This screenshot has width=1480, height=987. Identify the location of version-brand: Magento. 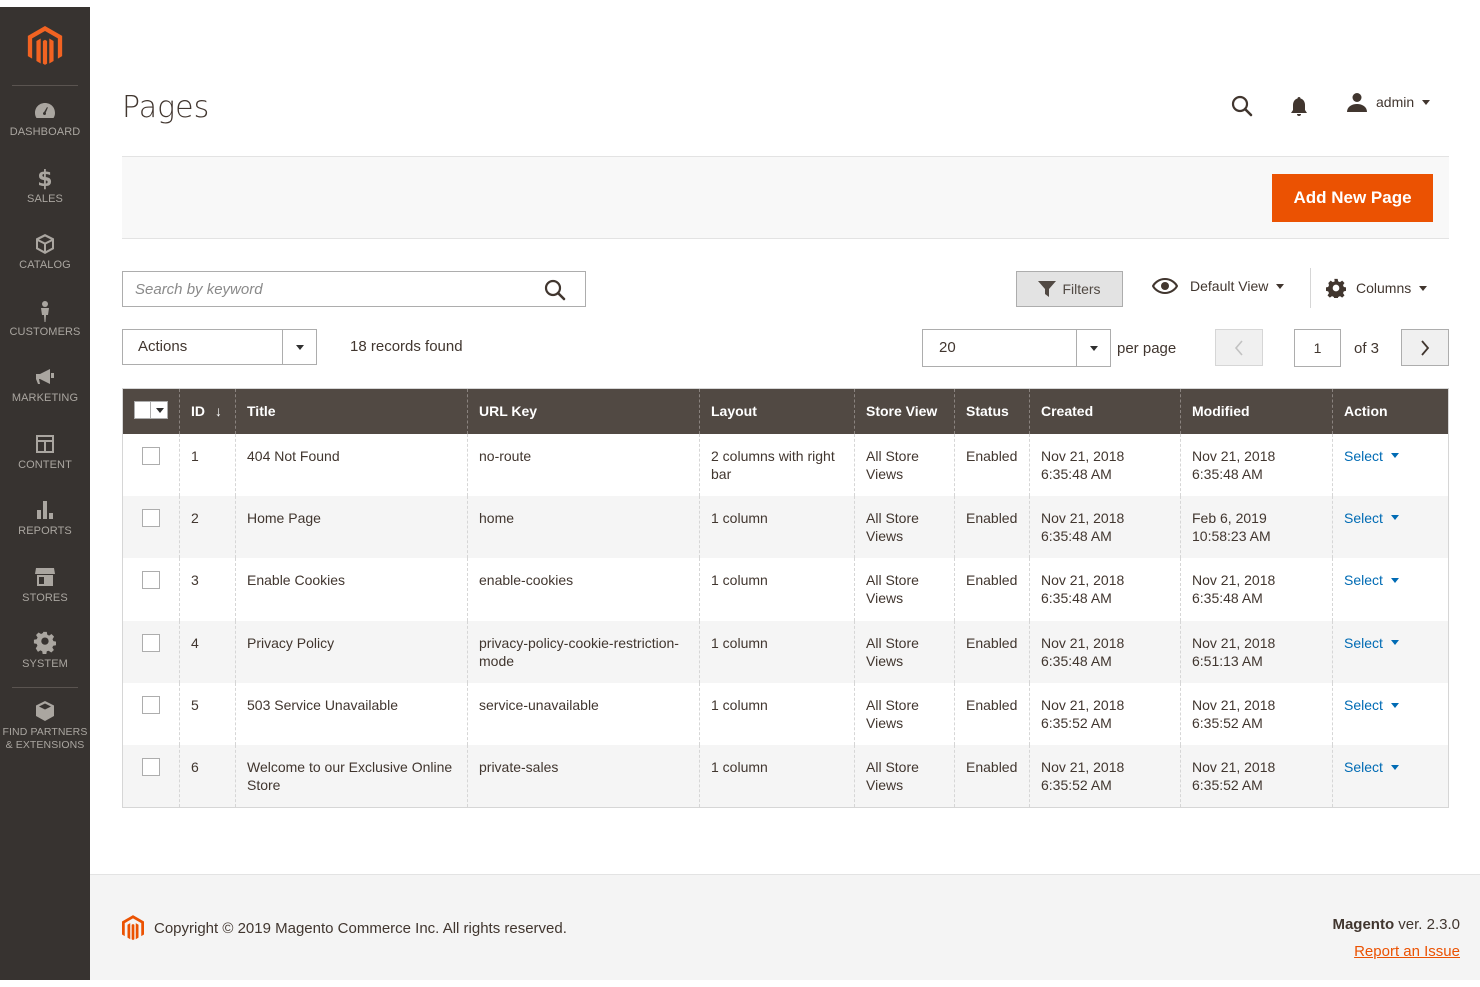
(1363, 924).